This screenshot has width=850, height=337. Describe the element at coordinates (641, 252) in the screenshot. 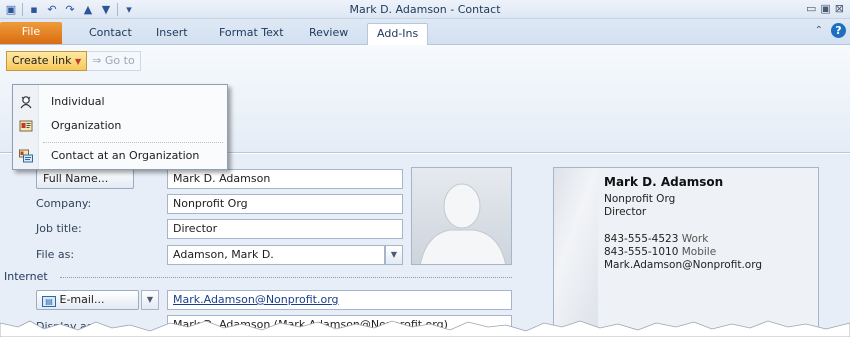

I see `business-card-mobile-phone: 843-555-1010` at that location.